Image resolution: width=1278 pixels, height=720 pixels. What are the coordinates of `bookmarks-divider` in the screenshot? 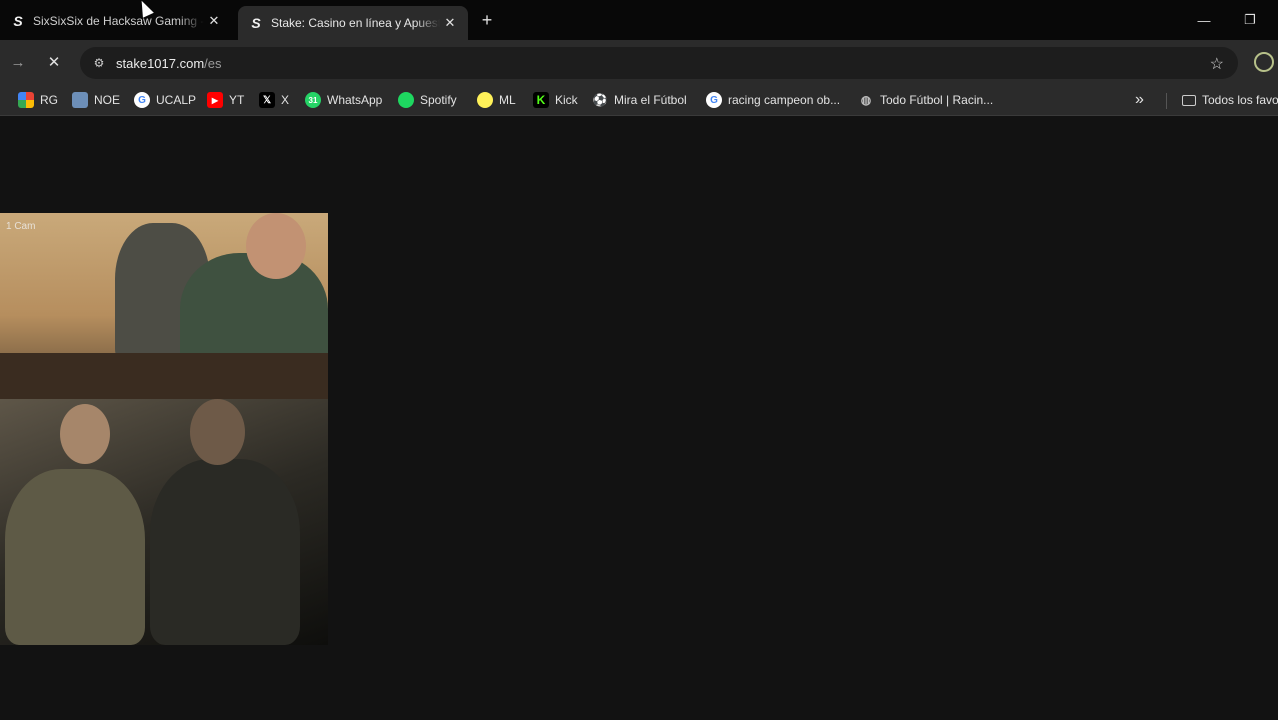 It's located at (1166, 101).